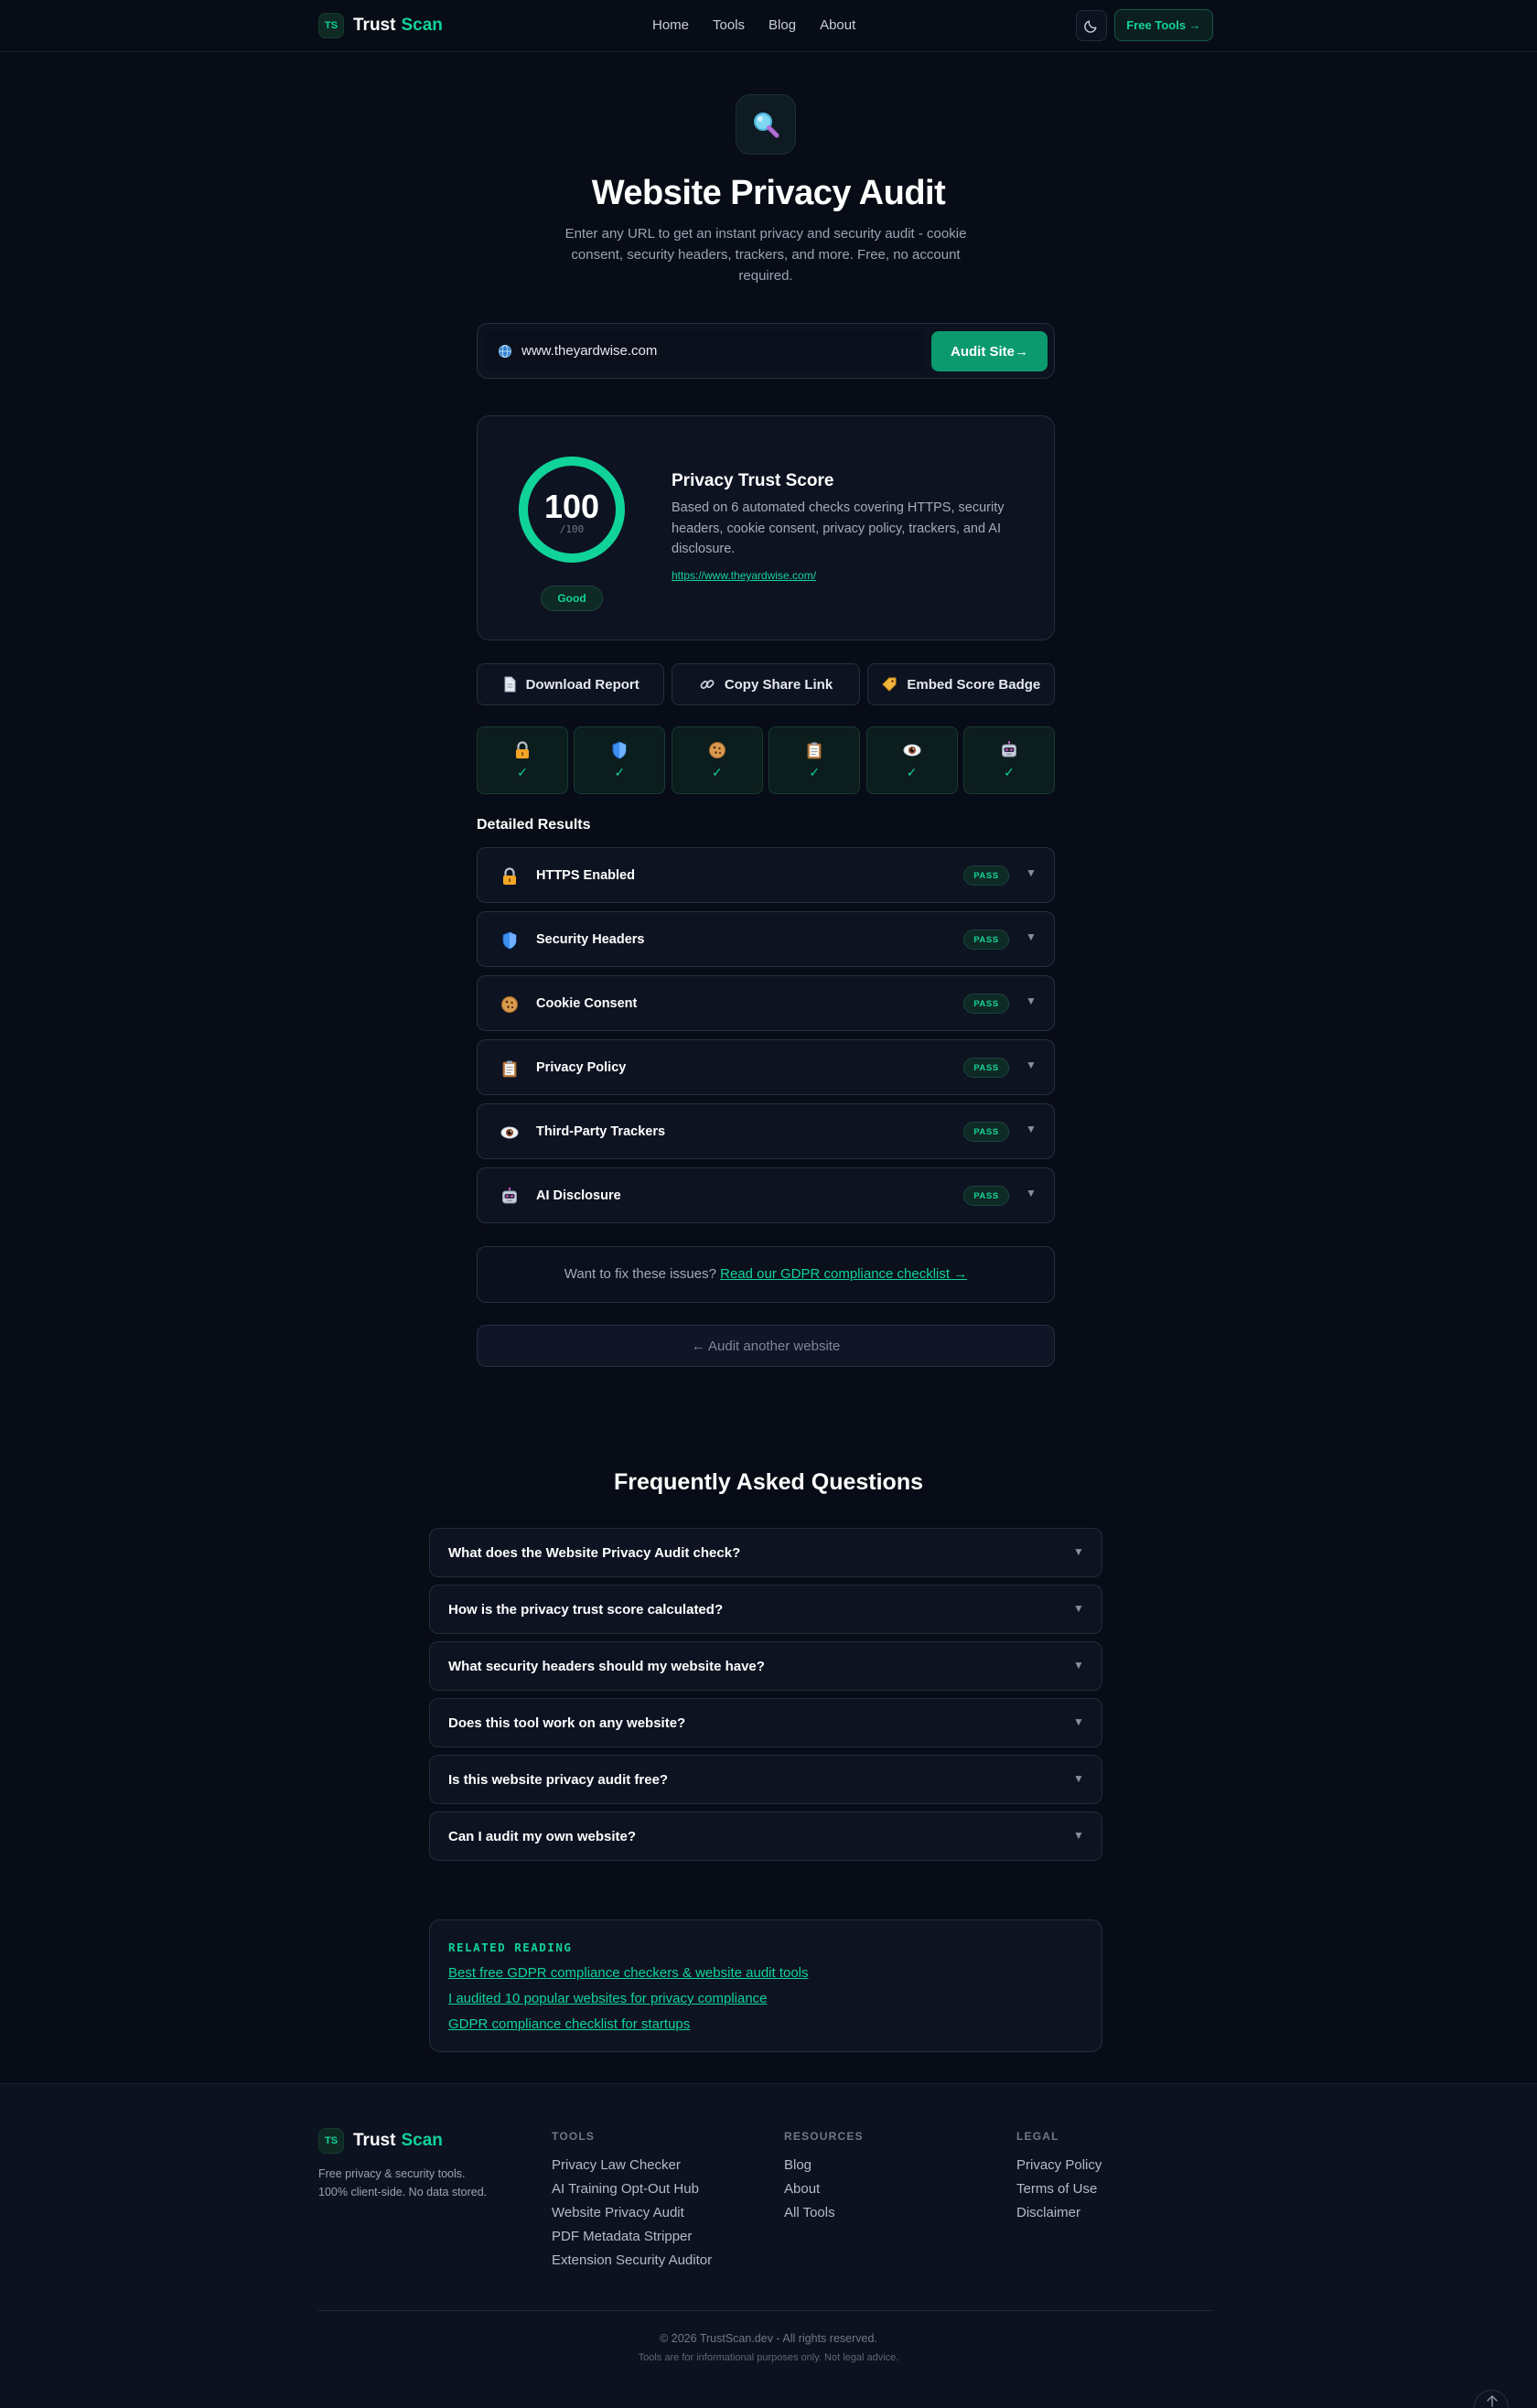  What do you see at coordinates (505, 351) in the screenshot?
I see `globe-icon` at bounding box center [505, 351].